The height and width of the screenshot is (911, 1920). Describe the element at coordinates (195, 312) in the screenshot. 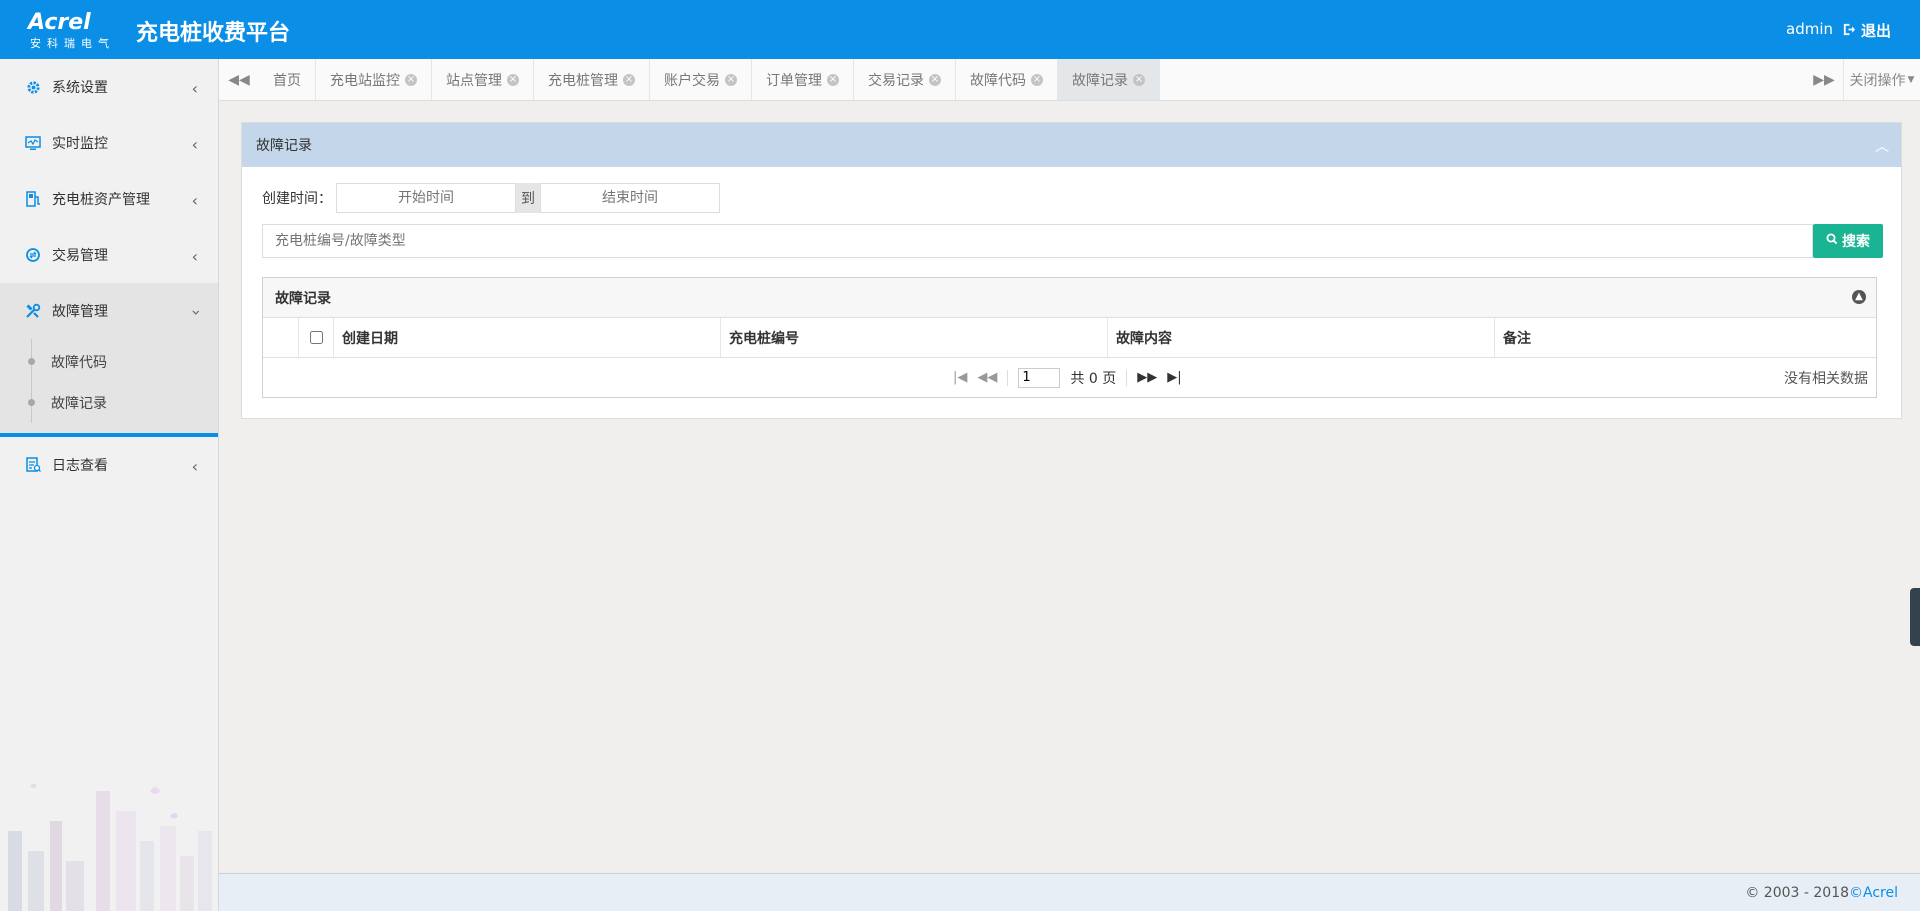

I see `chevron-down-icon: ‹` at that location.